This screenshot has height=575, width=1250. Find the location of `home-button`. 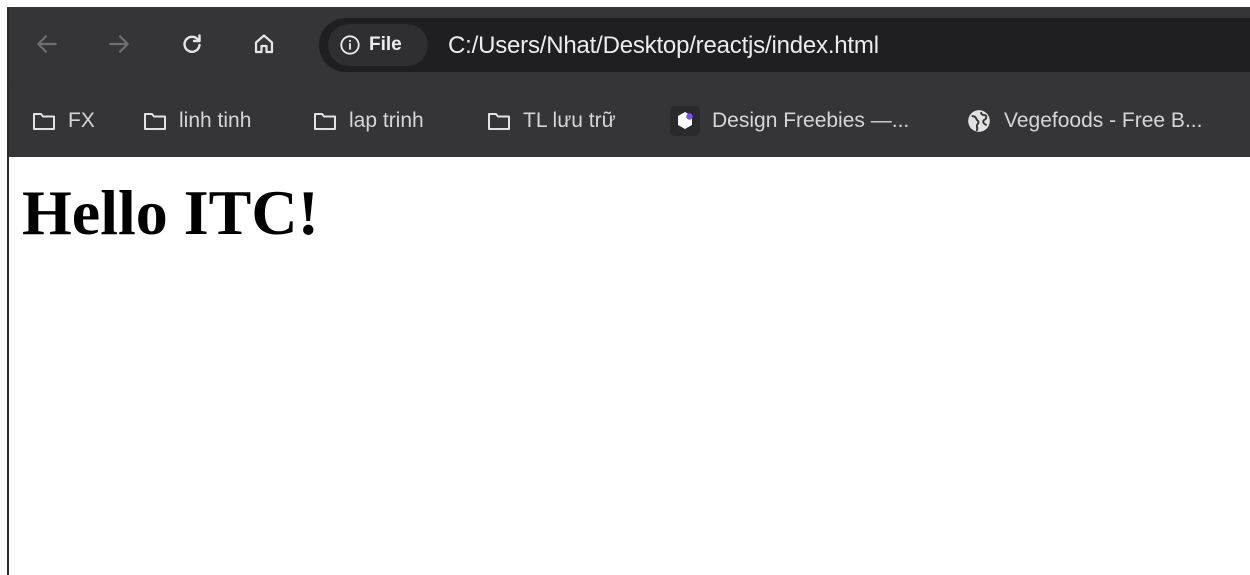

home-button is located at coordinates (264, 44).